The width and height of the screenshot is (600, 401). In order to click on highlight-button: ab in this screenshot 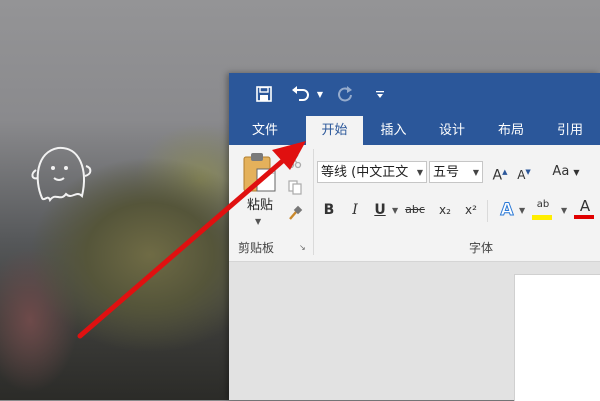, I will do `click(543, 210)`.